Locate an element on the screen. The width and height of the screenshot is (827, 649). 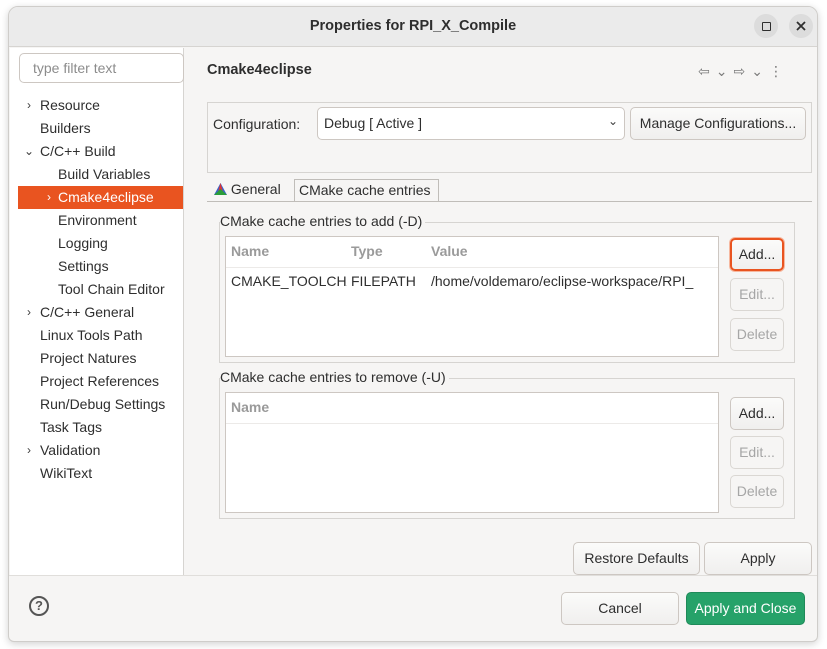
back-menu-chevron-icon: ⌄ is located at coordinates (722, 71).